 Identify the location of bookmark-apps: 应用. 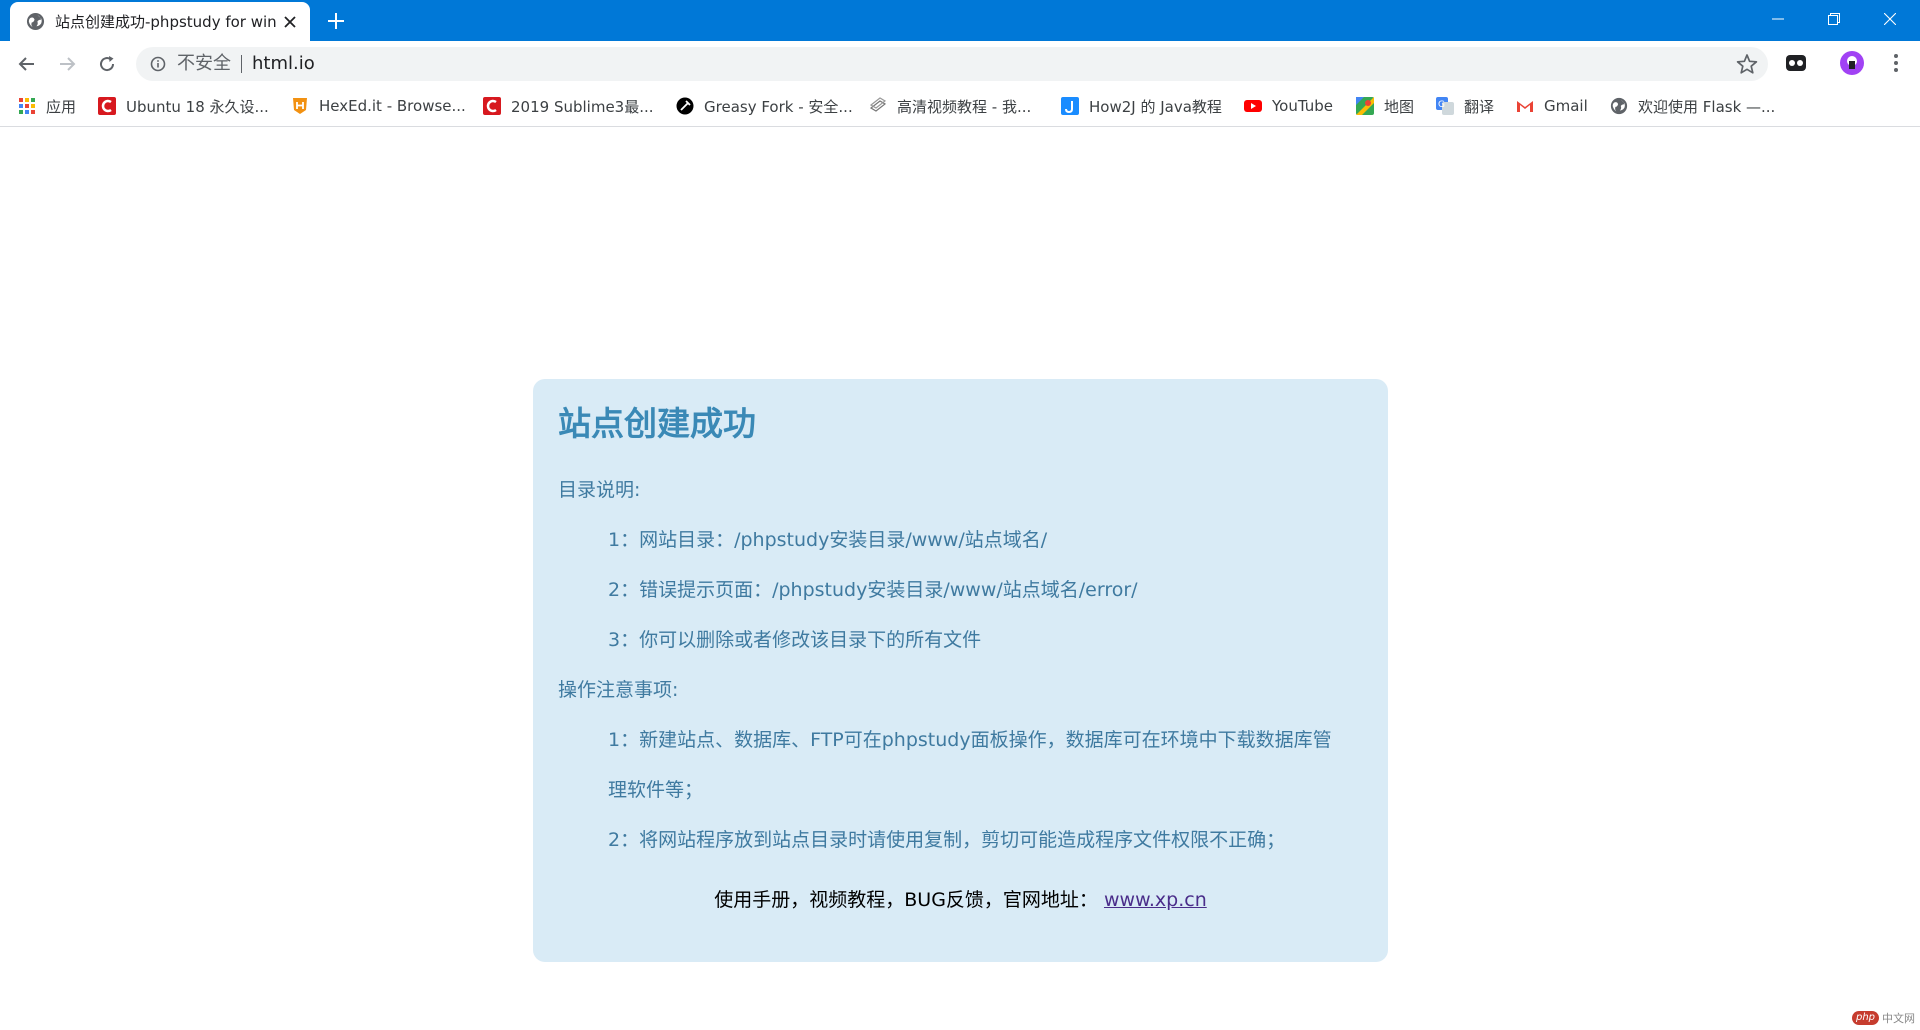
(47, 106).